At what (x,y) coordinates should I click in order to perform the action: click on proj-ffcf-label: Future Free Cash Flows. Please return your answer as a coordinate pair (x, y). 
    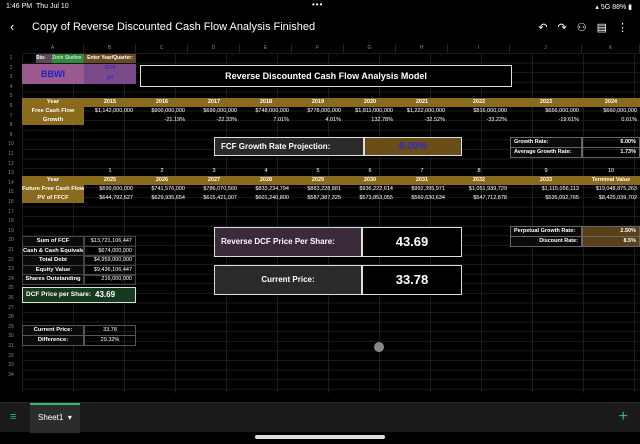
    Looking at the image, I should click on (53, 189).